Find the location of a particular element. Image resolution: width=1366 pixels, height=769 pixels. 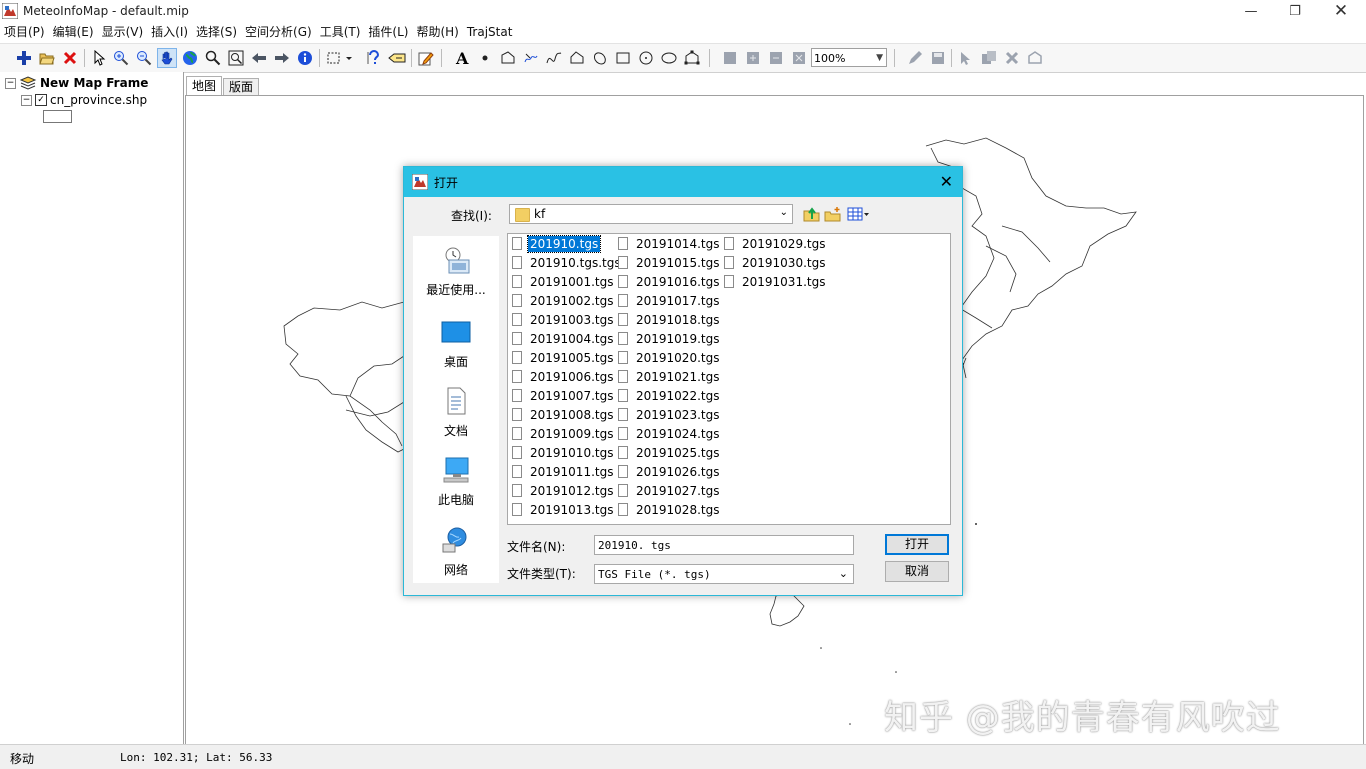

edit-feature-button is located at coordinates (915, 58).